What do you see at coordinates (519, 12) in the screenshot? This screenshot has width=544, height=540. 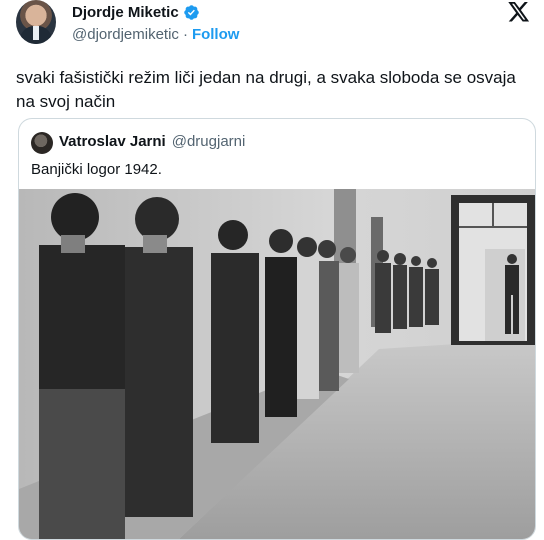 I see `x-logo-icon` at bounding box center [519, 12].